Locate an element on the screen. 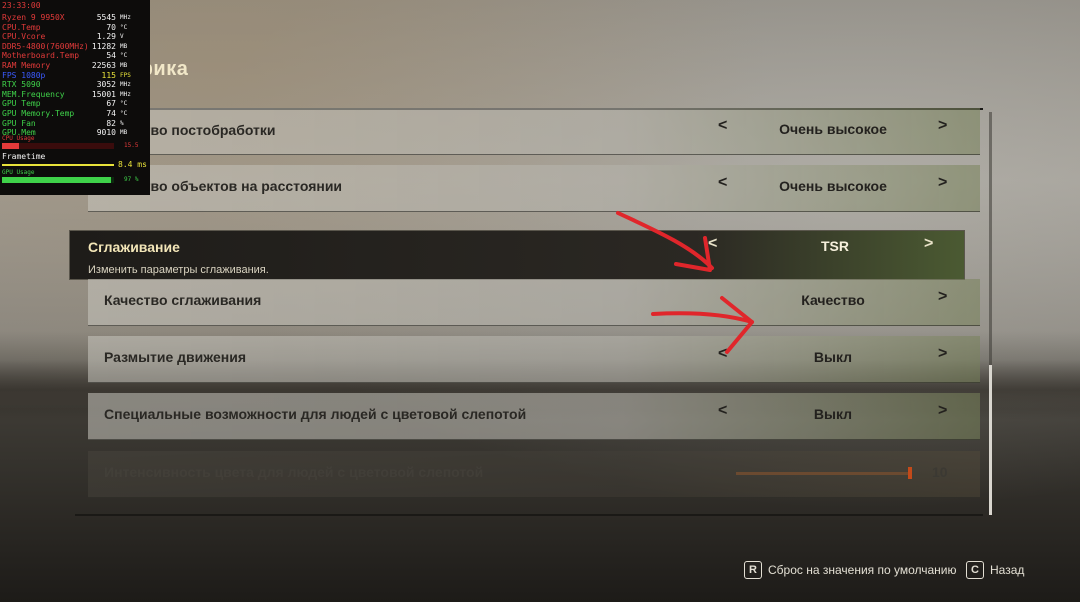  overlay-stat-unit: V is located at coordinates (122, 37).